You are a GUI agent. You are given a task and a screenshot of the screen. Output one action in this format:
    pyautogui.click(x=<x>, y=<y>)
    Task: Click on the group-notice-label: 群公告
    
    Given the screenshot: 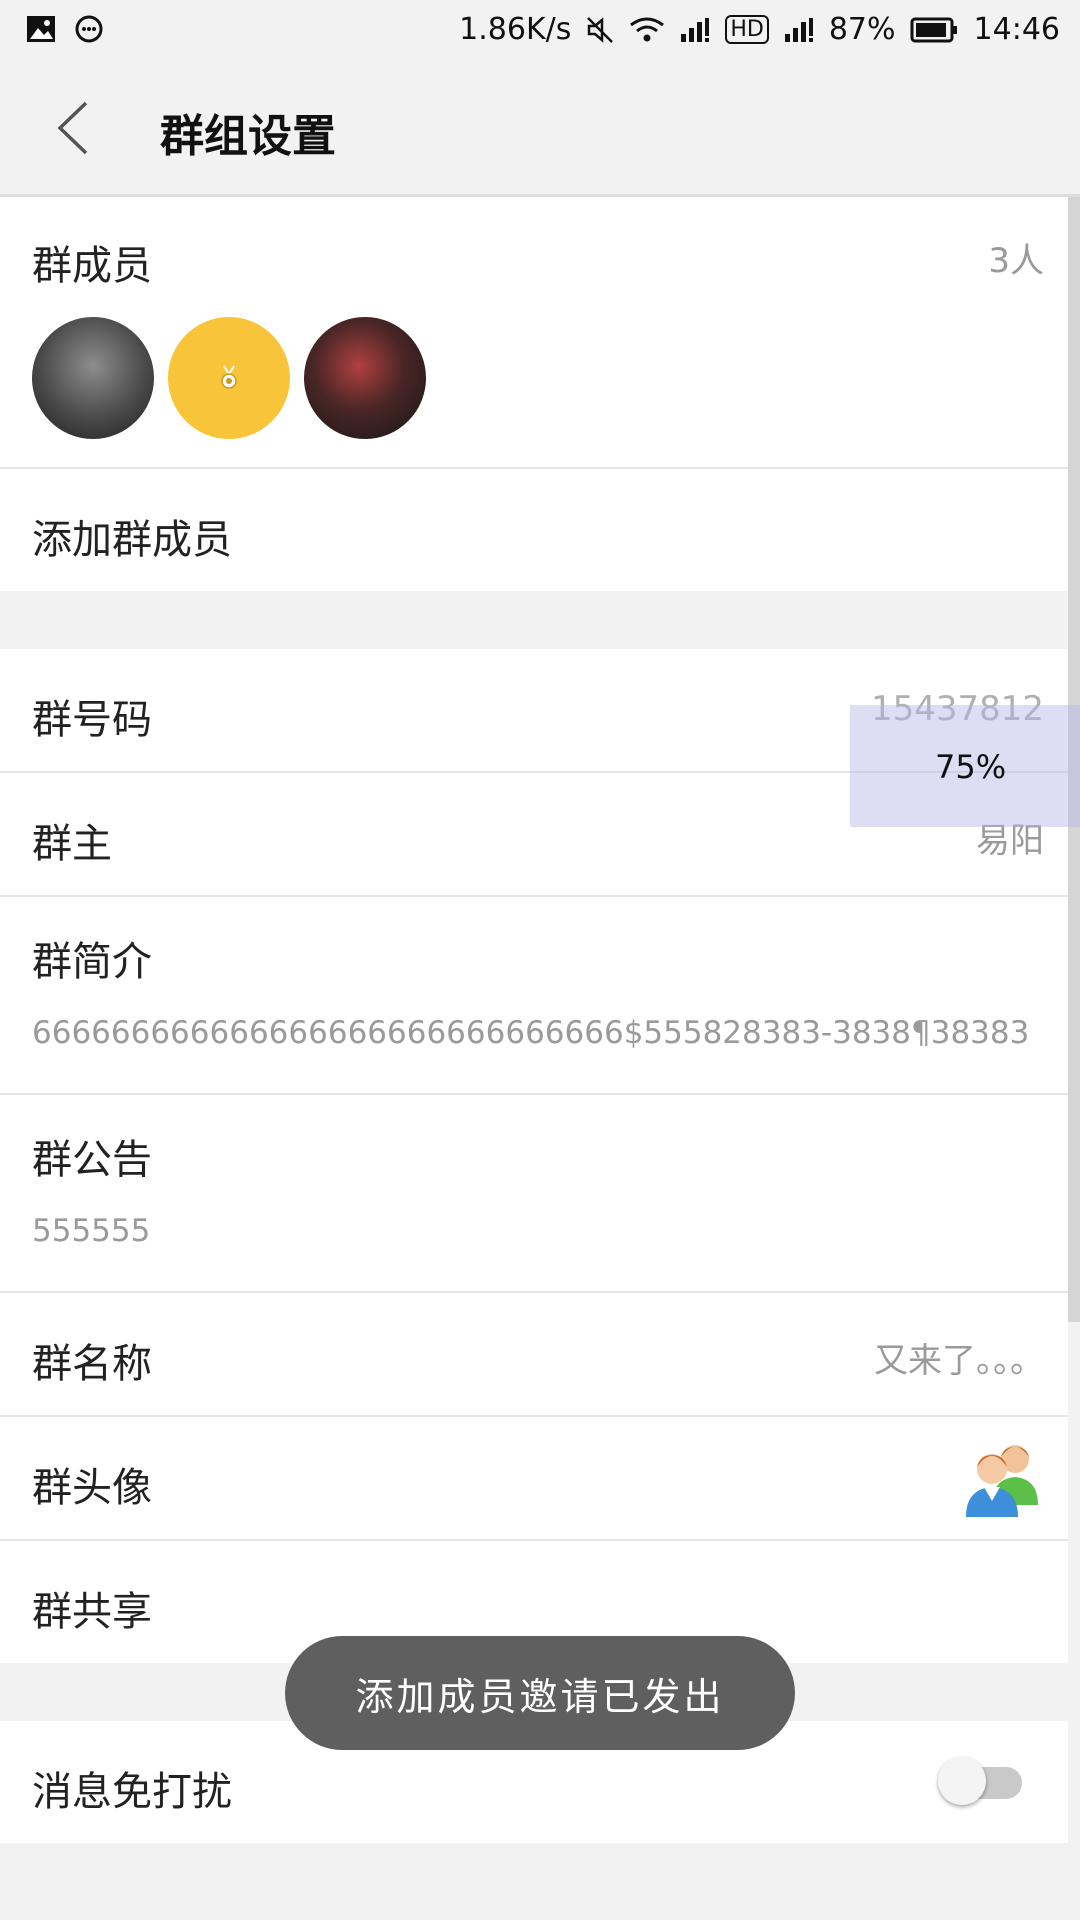 What is the action you would take?
    pyautogui.click(x=92, y=1160)
    